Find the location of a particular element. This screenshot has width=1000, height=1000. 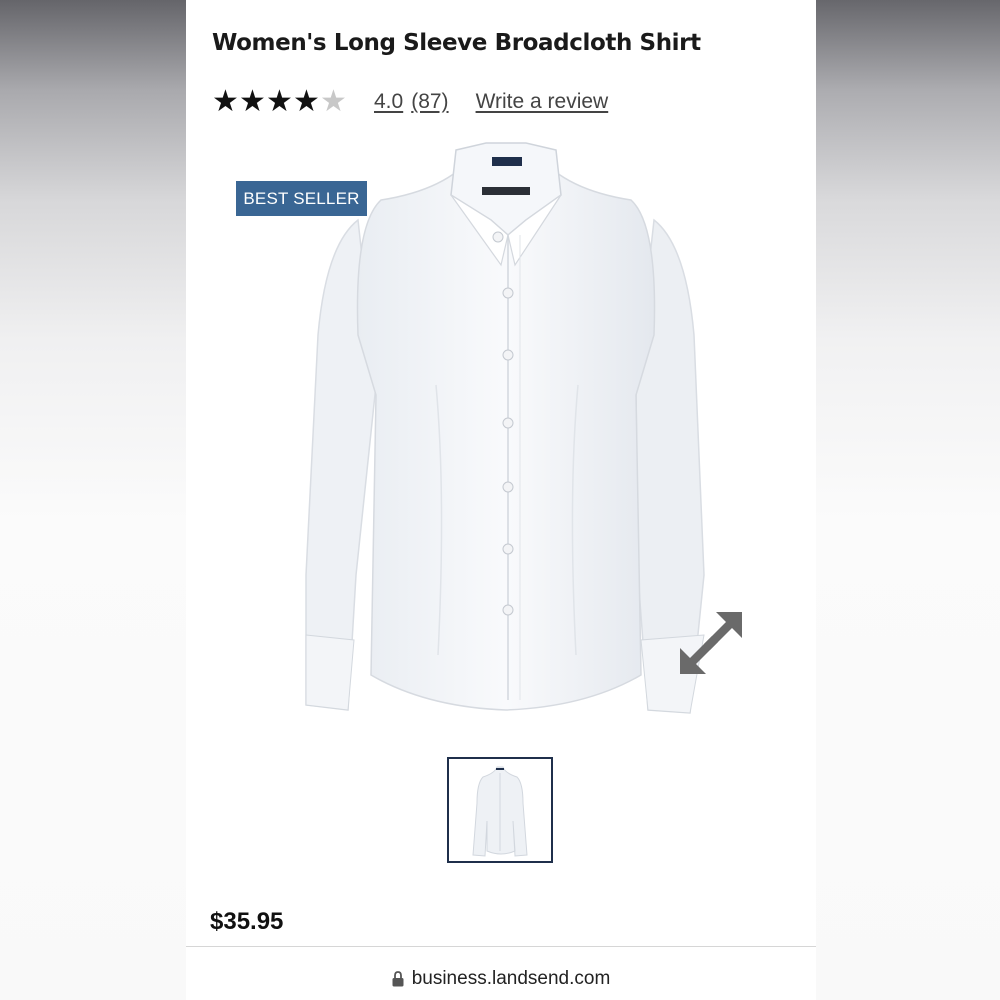

review-count-link: (87) is located at coordinates (429, 102).